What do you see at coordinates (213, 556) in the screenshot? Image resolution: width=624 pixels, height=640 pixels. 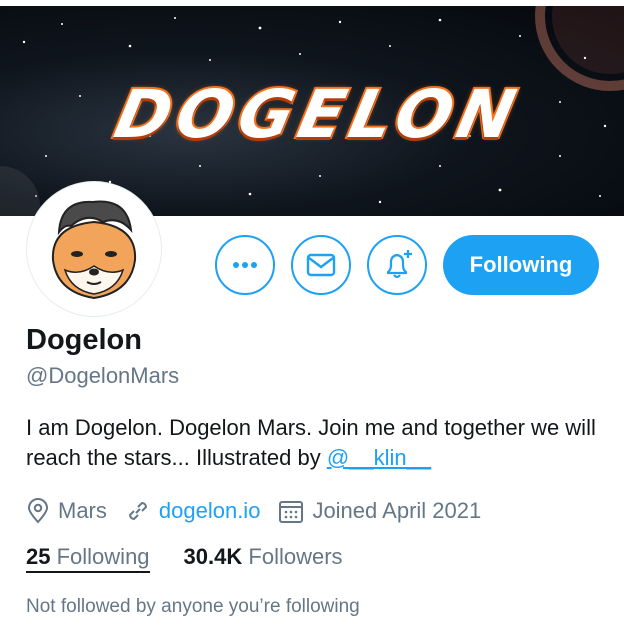 I see `followers-count: 30.4K` at bounding box center [213, 556].